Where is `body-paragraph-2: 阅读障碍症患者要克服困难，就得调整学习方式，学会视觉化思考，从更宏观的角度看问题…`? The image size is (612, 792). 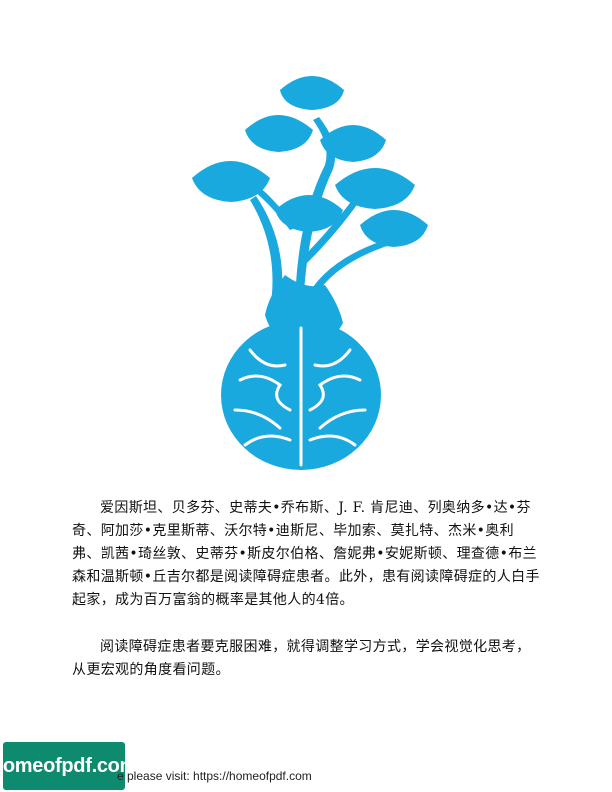 body-paragraph-2: 阅读障碍症患者要克服困难，就得调整学习方式，学会视觉化思考，从更宏观的角度看问题… is located at coordinates (301, 658).